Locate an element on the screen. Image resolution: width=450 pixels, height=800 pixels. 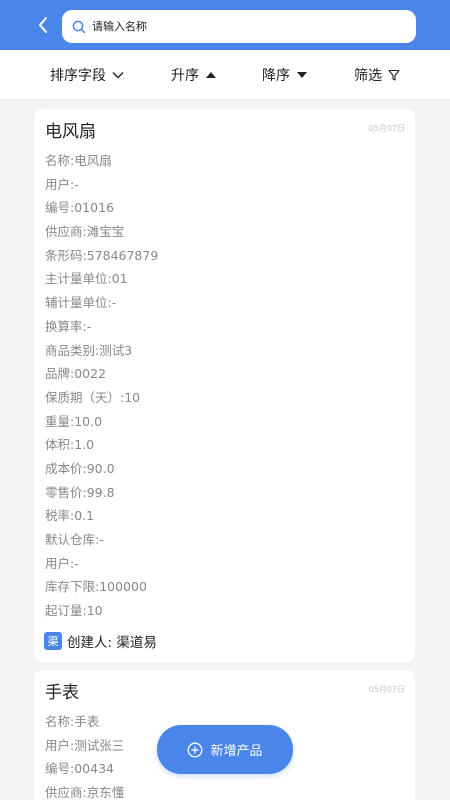
triangle-down-icon is located at coordinates (302, 75).